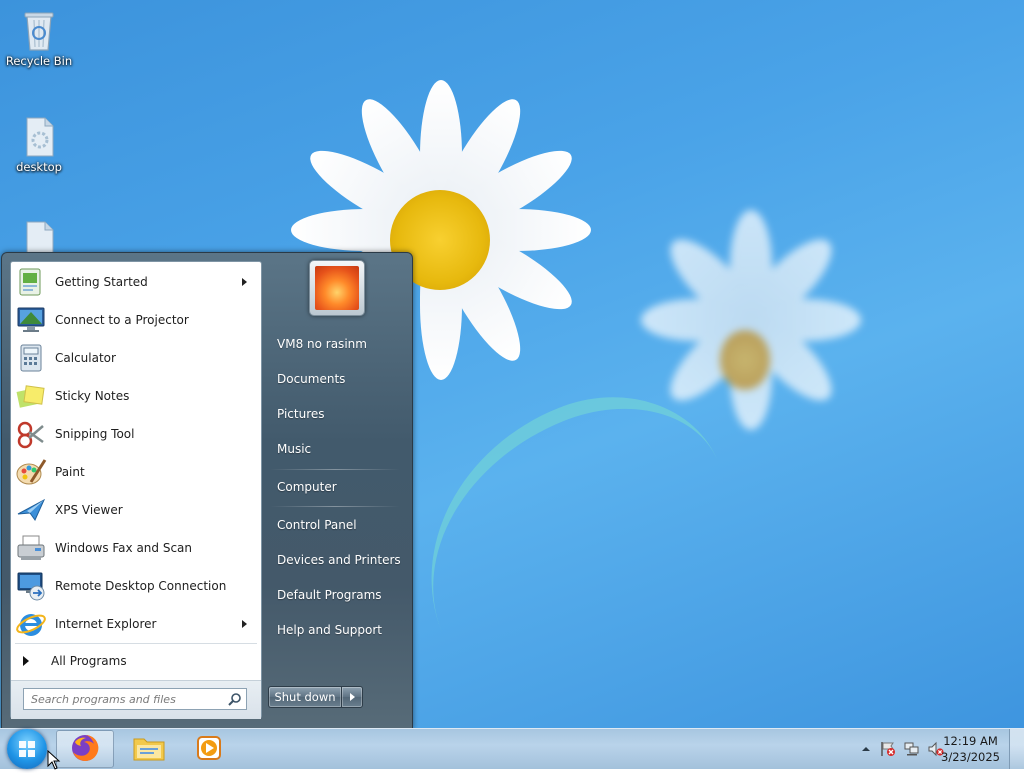 The height and width of the screenshot is (773, 1024). I want to click on program-fax-scan: Windows Fax and Scan, so click(136, 548).